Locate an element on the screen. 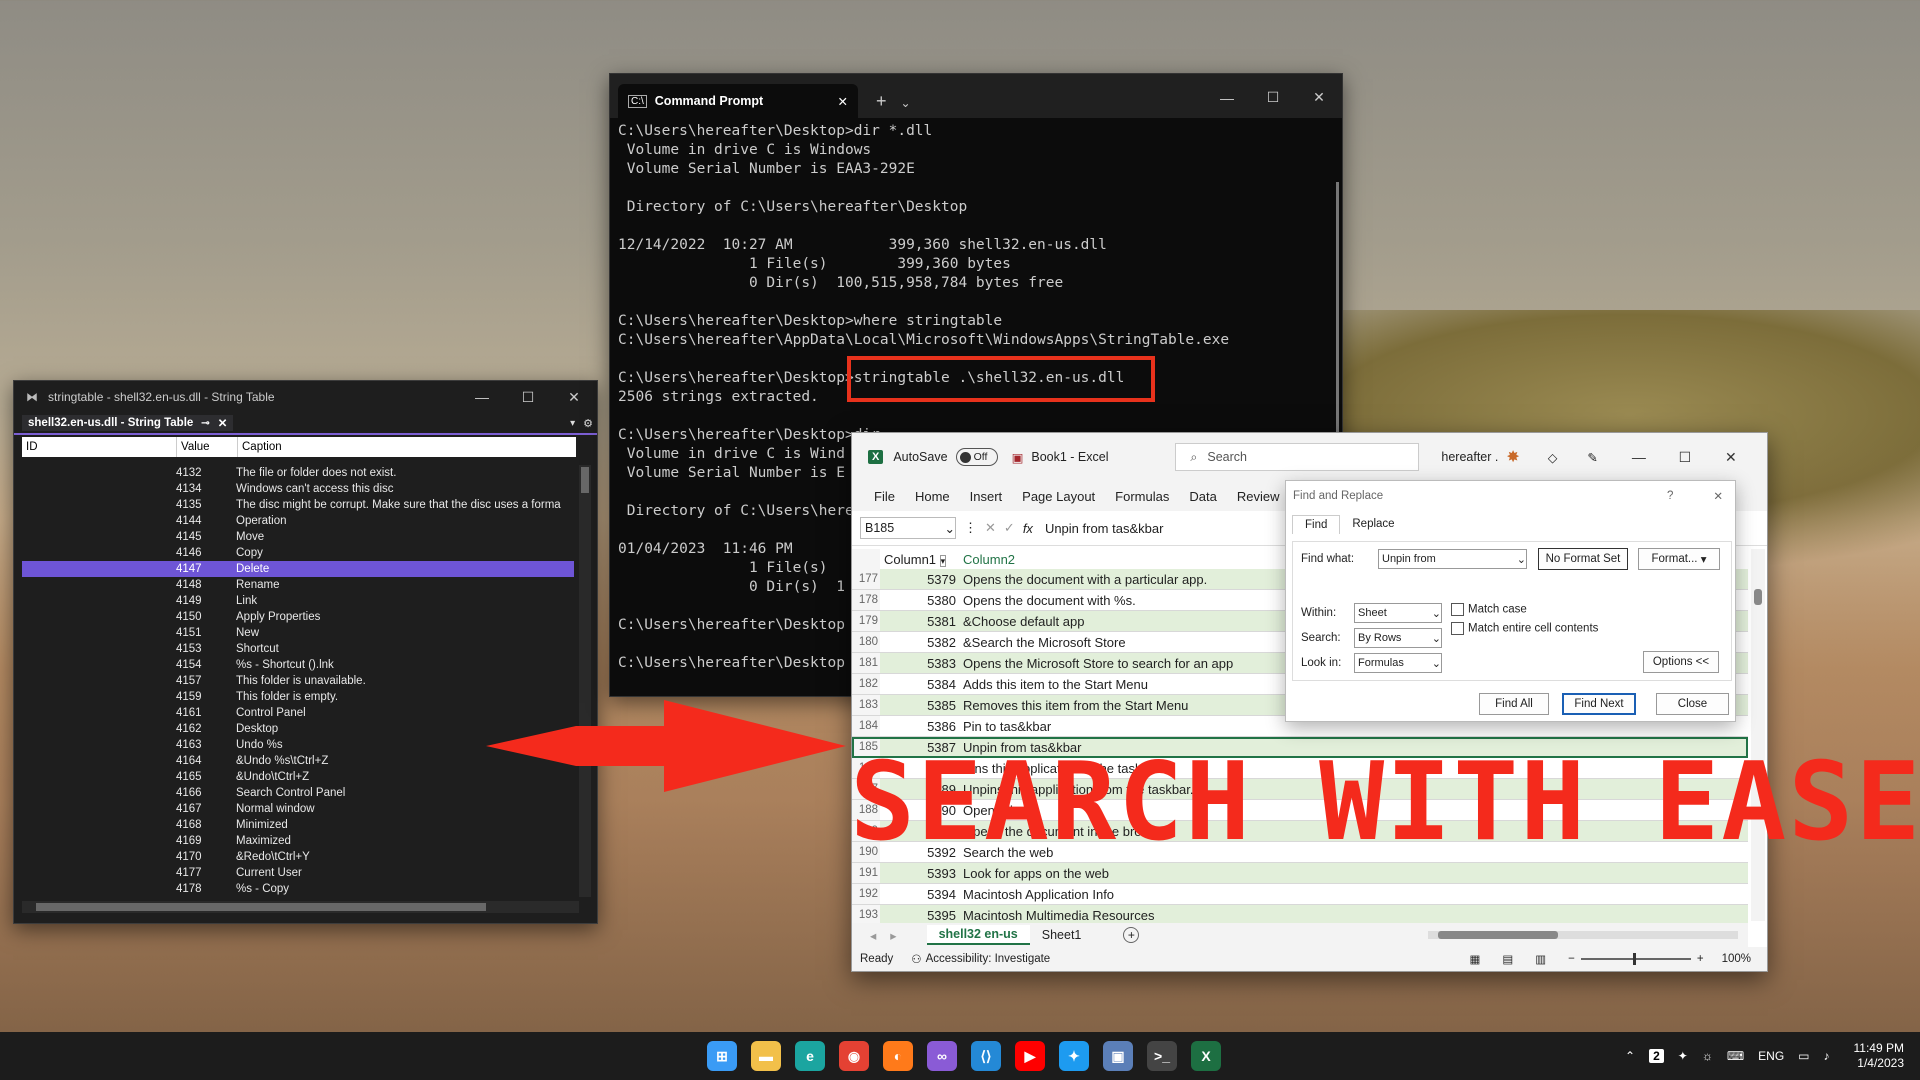 The height and width of the screenshot is (1080, 1920). more-icon: ⋮ is located at coordinates (970, 528).